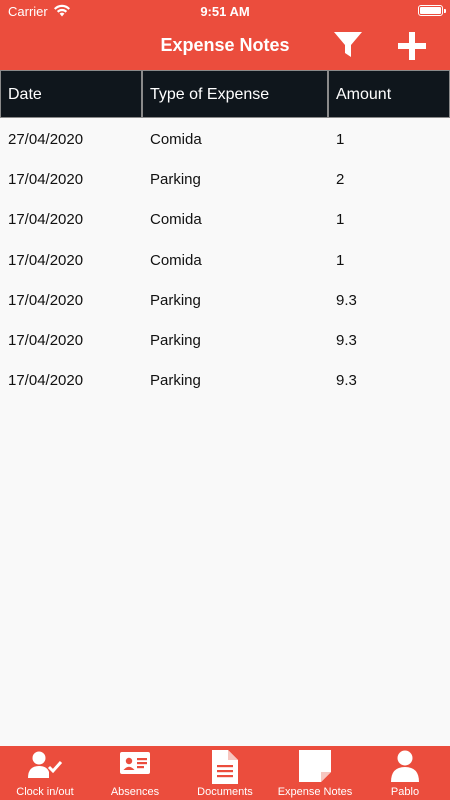  I want to click on tab-label: Absences, so click(135, 792).